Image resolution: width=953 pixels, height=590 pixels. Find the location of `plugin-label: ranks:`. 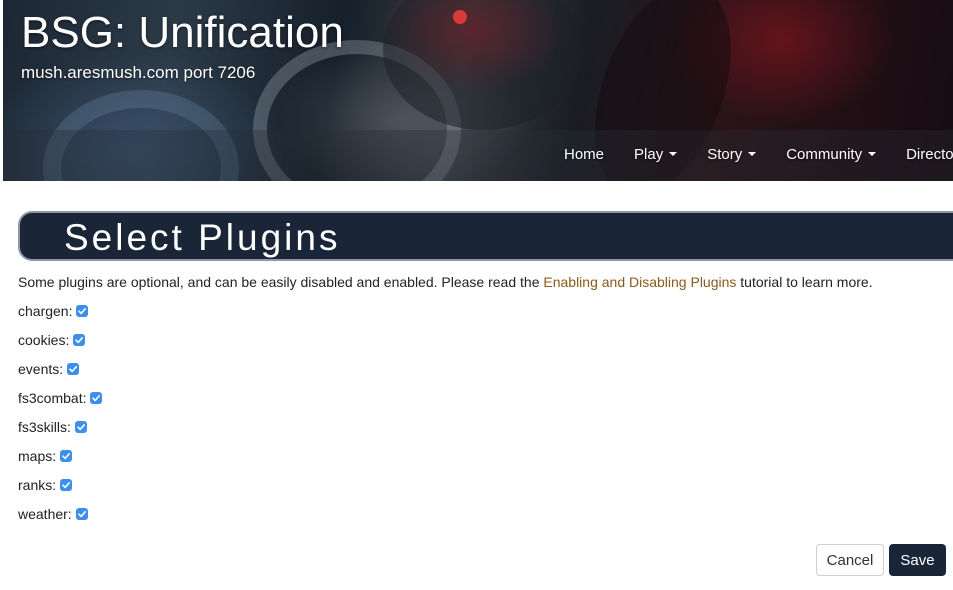

plugin-label: ranks: is located at coordinates (37, 485).